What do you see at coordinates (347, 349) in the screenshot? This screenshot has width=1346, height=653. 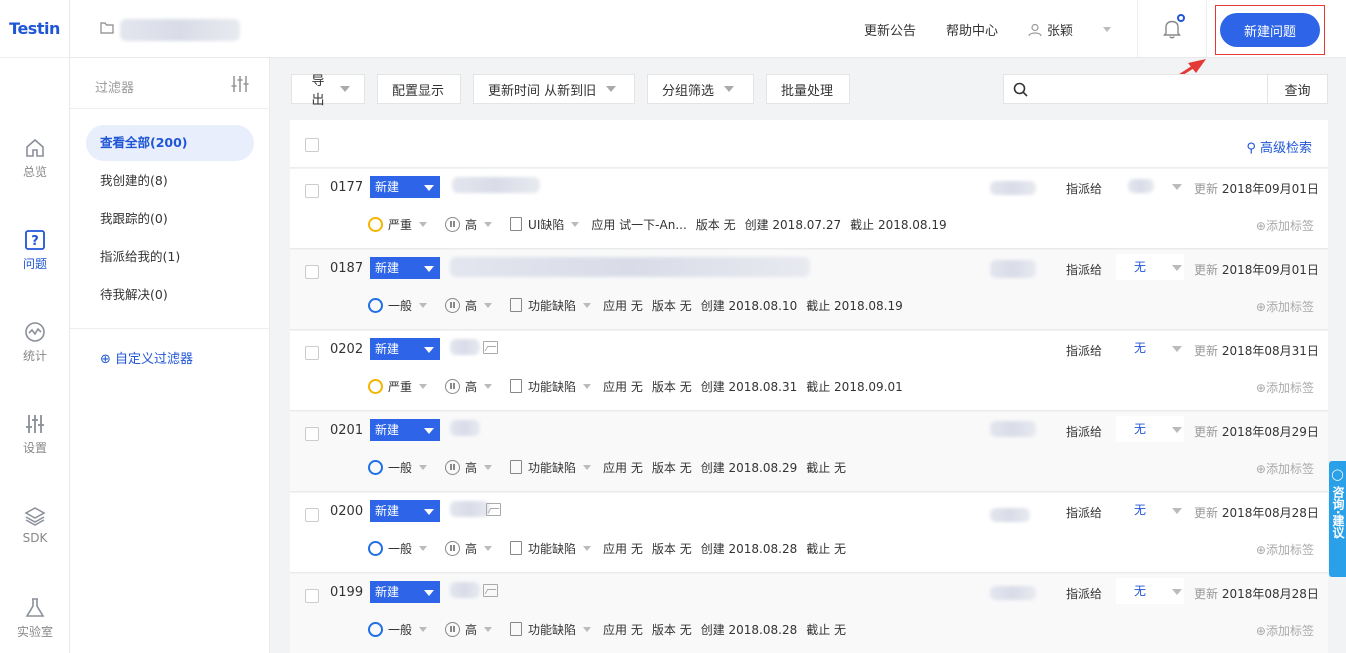 I see `issue-id: 0202` at bounding box center [347, 349].